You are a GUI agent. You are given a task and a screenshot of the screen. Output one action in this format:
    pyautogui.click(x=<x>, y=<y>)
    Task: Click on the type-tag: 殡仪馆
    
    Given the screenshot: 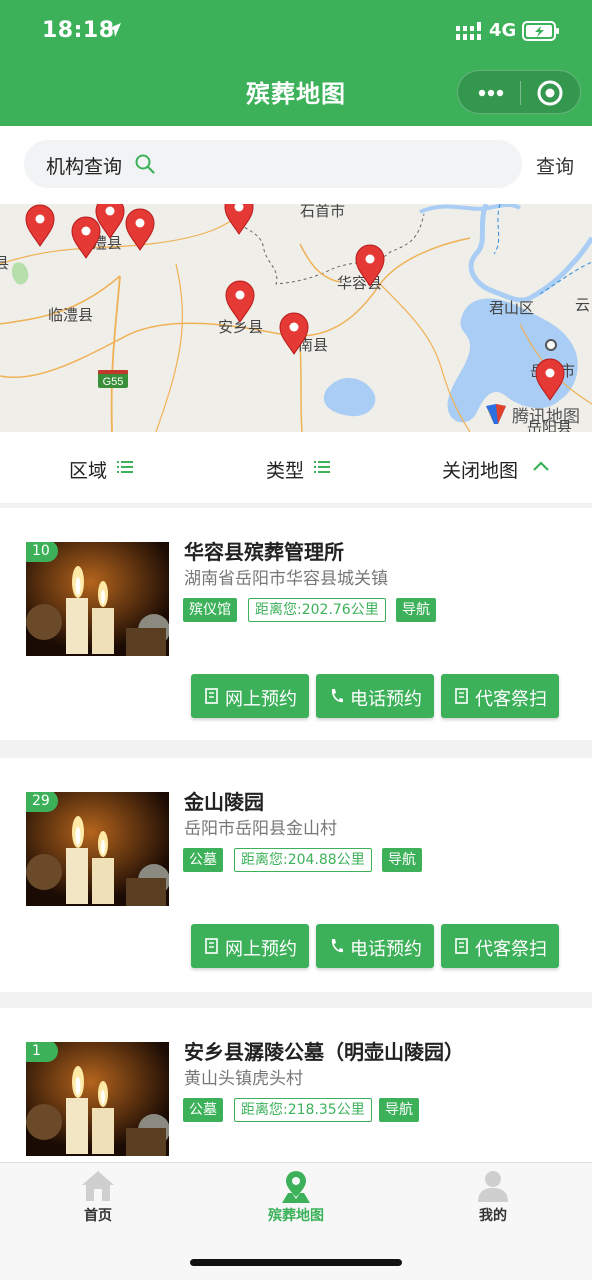 What is the action you would take?
    pyautogui.click(x=210, y=610)
    